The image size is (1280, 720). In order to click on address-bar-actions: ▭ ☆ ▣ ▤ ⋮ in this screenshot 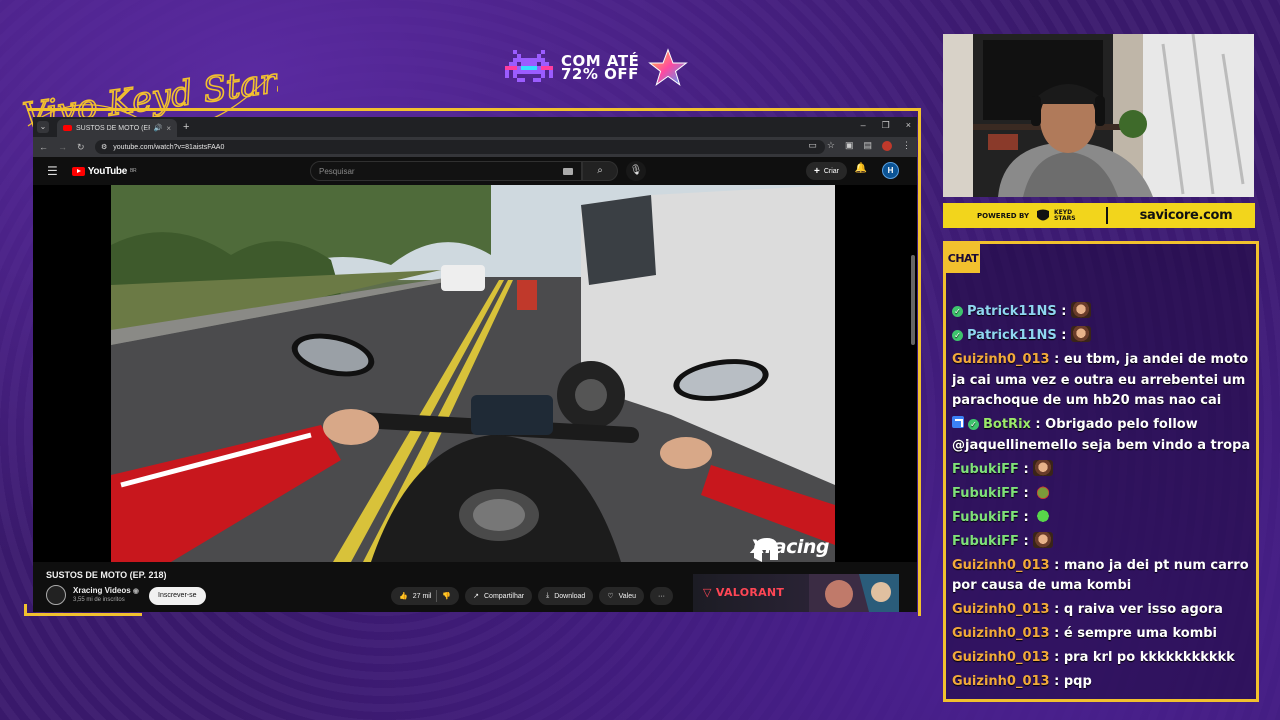, I will do `click(859, 145)`.